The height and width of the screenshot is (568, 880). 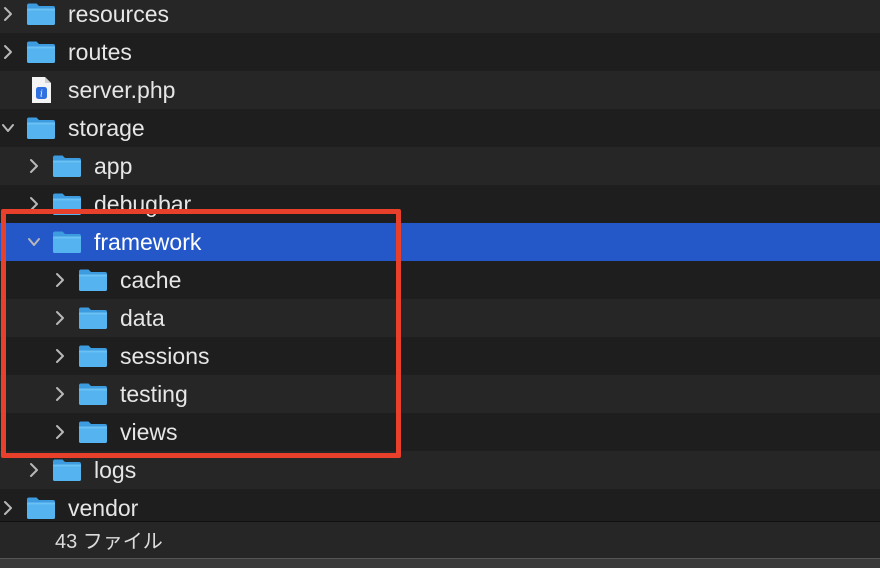 What do you see at coordinates (440, 356) in the screenshot?
I see `tree-row-sessions: sessions` at bounding box center [440, 356].